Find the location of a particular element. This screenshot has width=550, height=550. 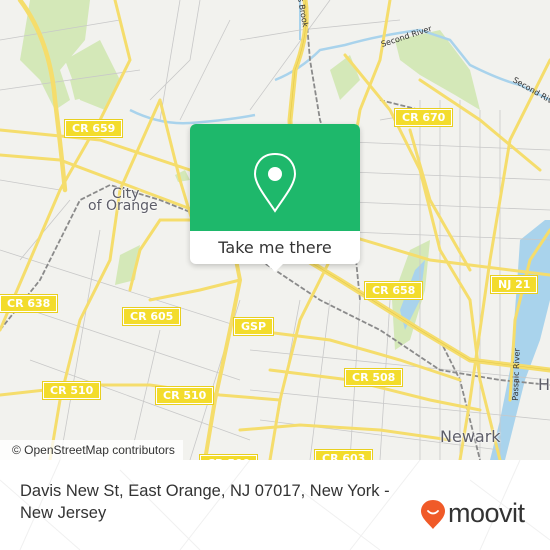

moovit-pin-icon is located at coordinates (433, 514).